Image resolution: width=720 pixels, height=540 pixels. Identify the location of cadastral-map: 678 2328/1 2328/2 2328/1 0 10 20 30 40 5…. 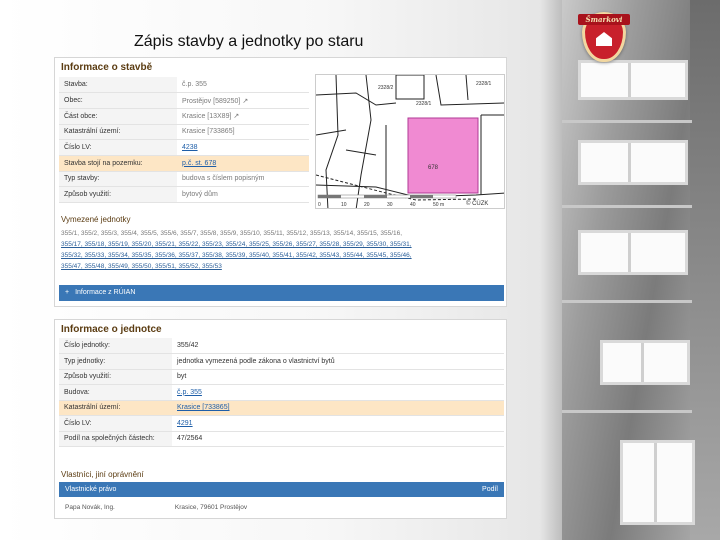
(410, 141).